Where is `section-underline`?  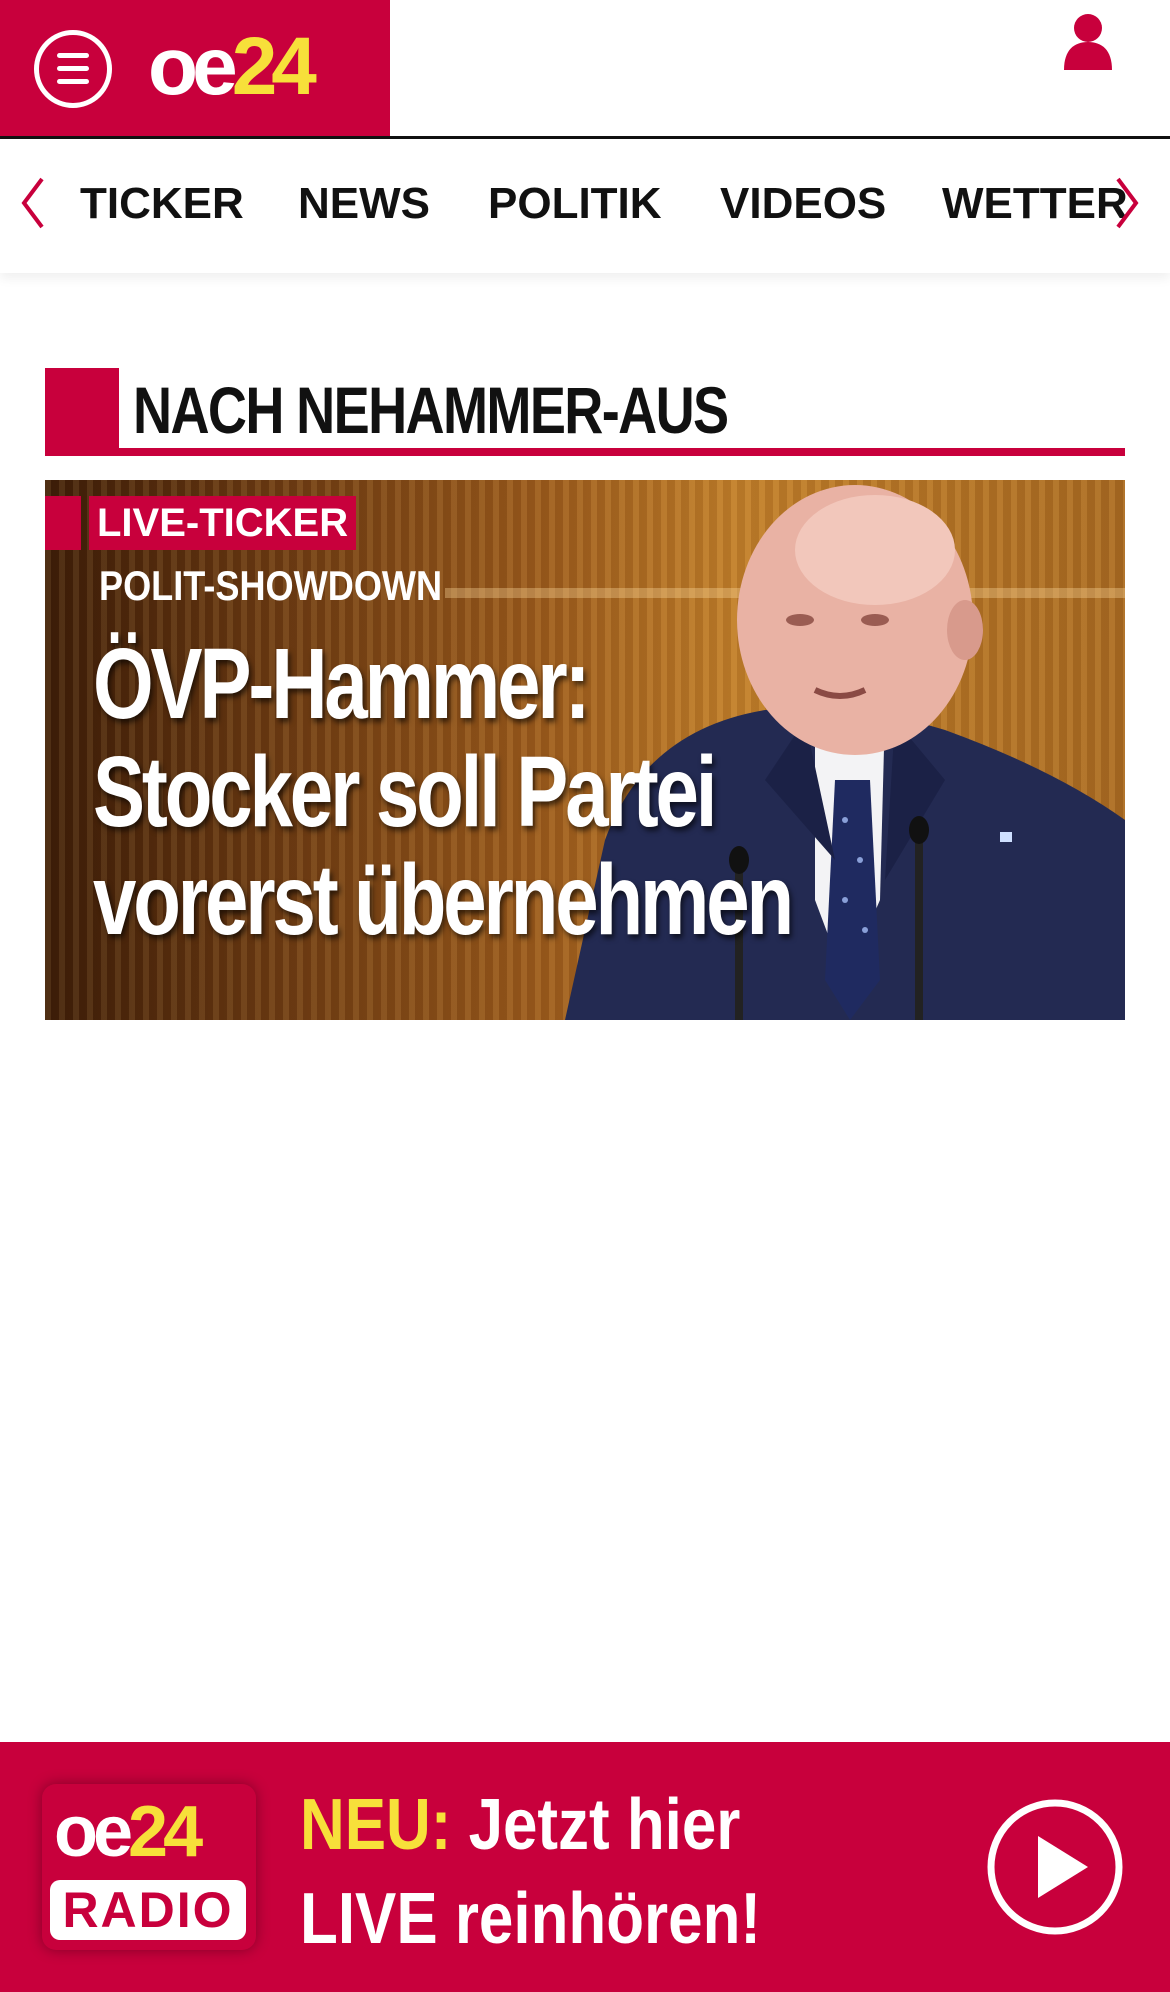
section-underline is located at coordinates (585, 452).